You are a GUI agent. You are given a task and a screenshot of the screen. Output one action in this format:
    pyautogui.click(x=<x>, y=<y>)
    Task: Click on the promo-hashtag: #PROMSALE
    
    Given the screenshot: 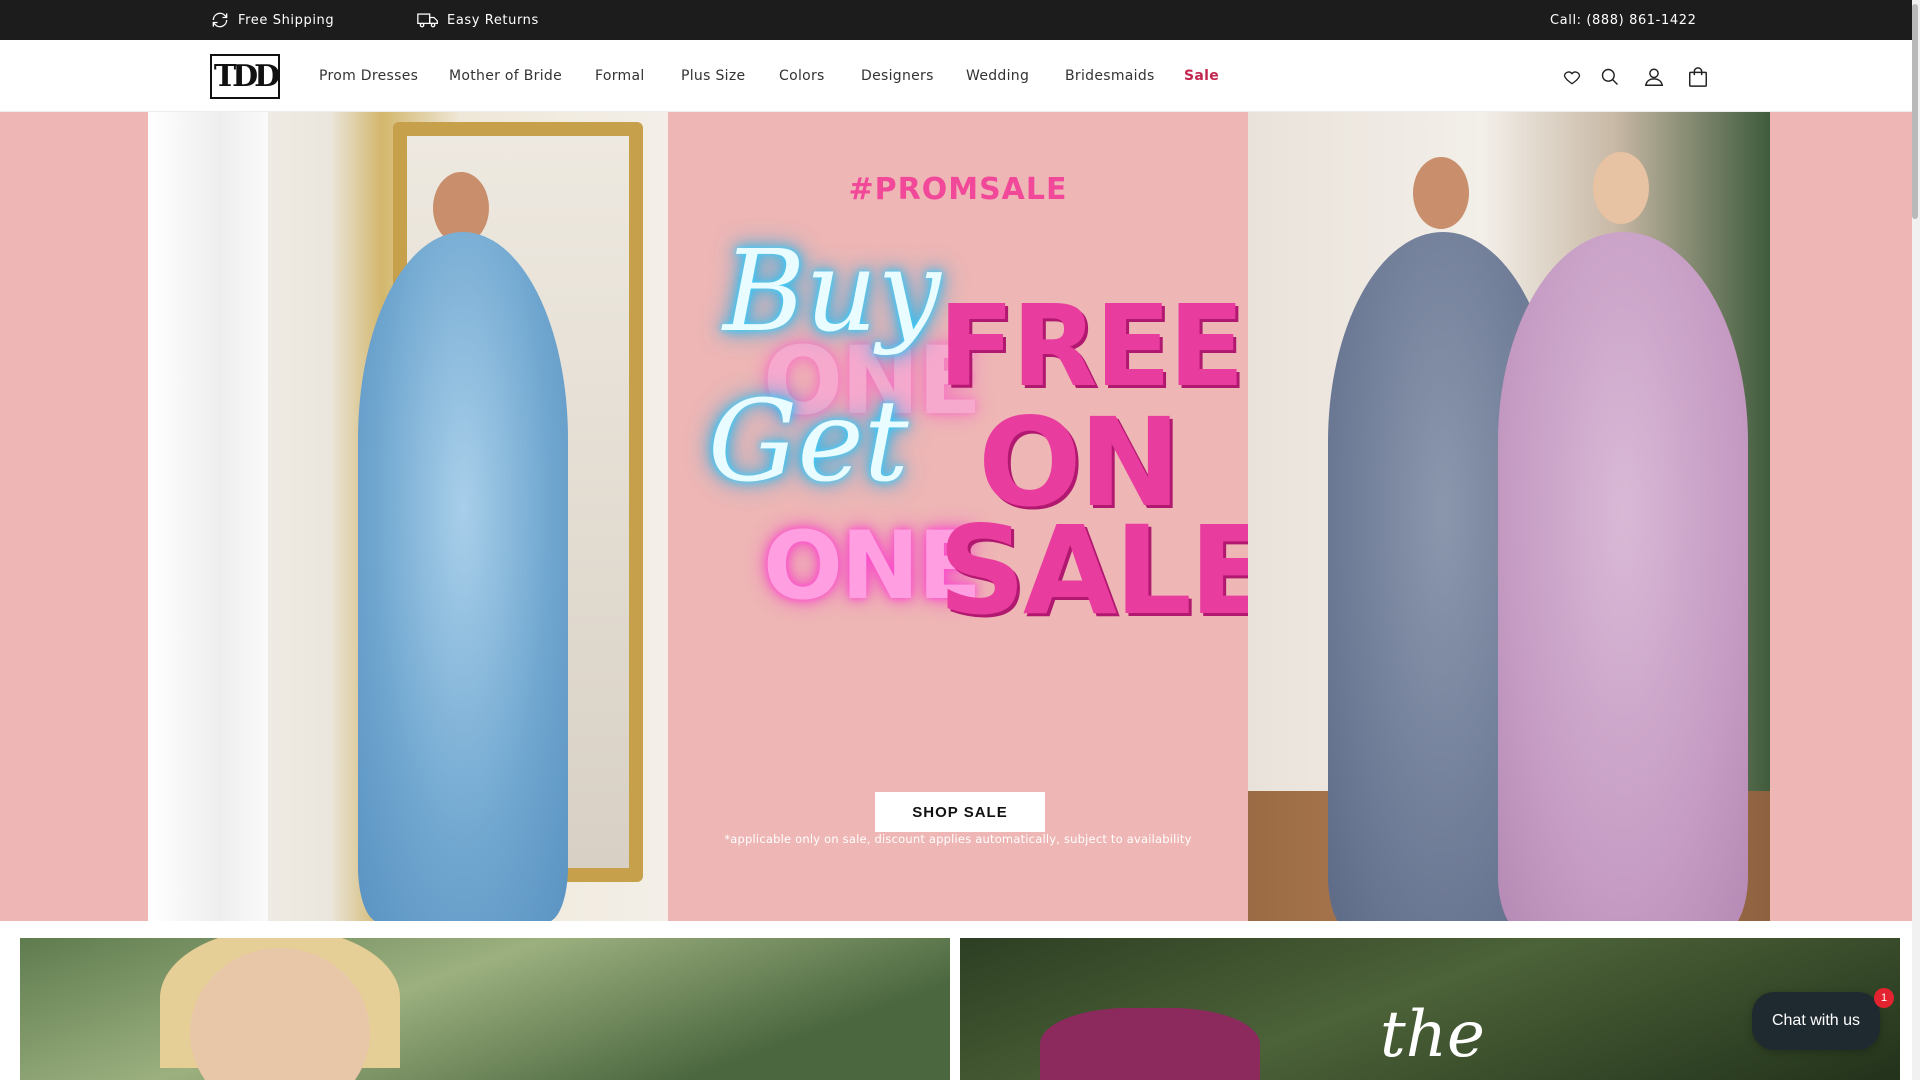 What is the action you would take?
    pyautogui.click(x=958, y=189)
    